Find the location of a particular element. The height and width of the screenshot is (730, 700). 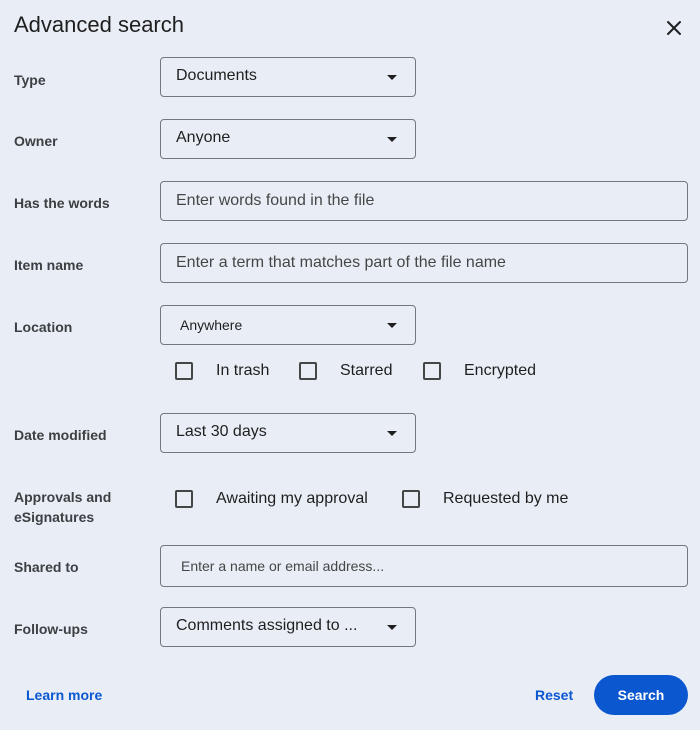

owner-label: Owner is located at coordinates (36, 141).